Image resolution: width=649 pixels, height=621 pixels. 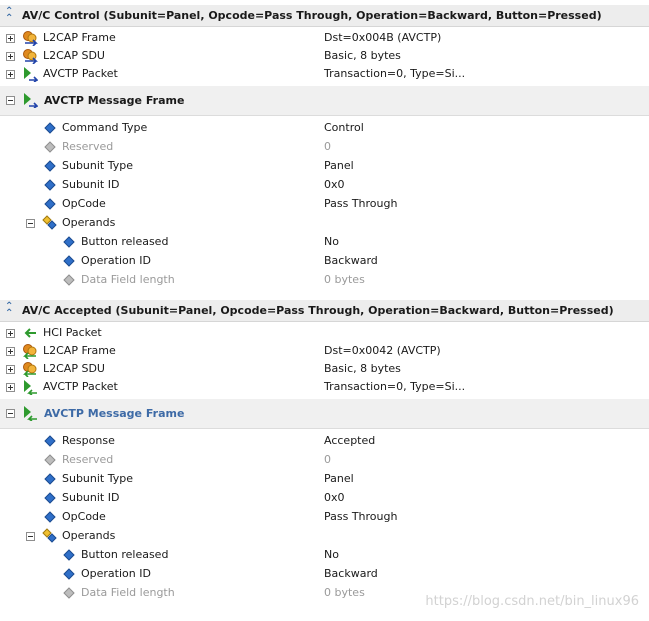 What do you see at coordinates (72, 332) in the screenshot?
I see `layer-label: HCI Packet` at bounding box center [72, 332].